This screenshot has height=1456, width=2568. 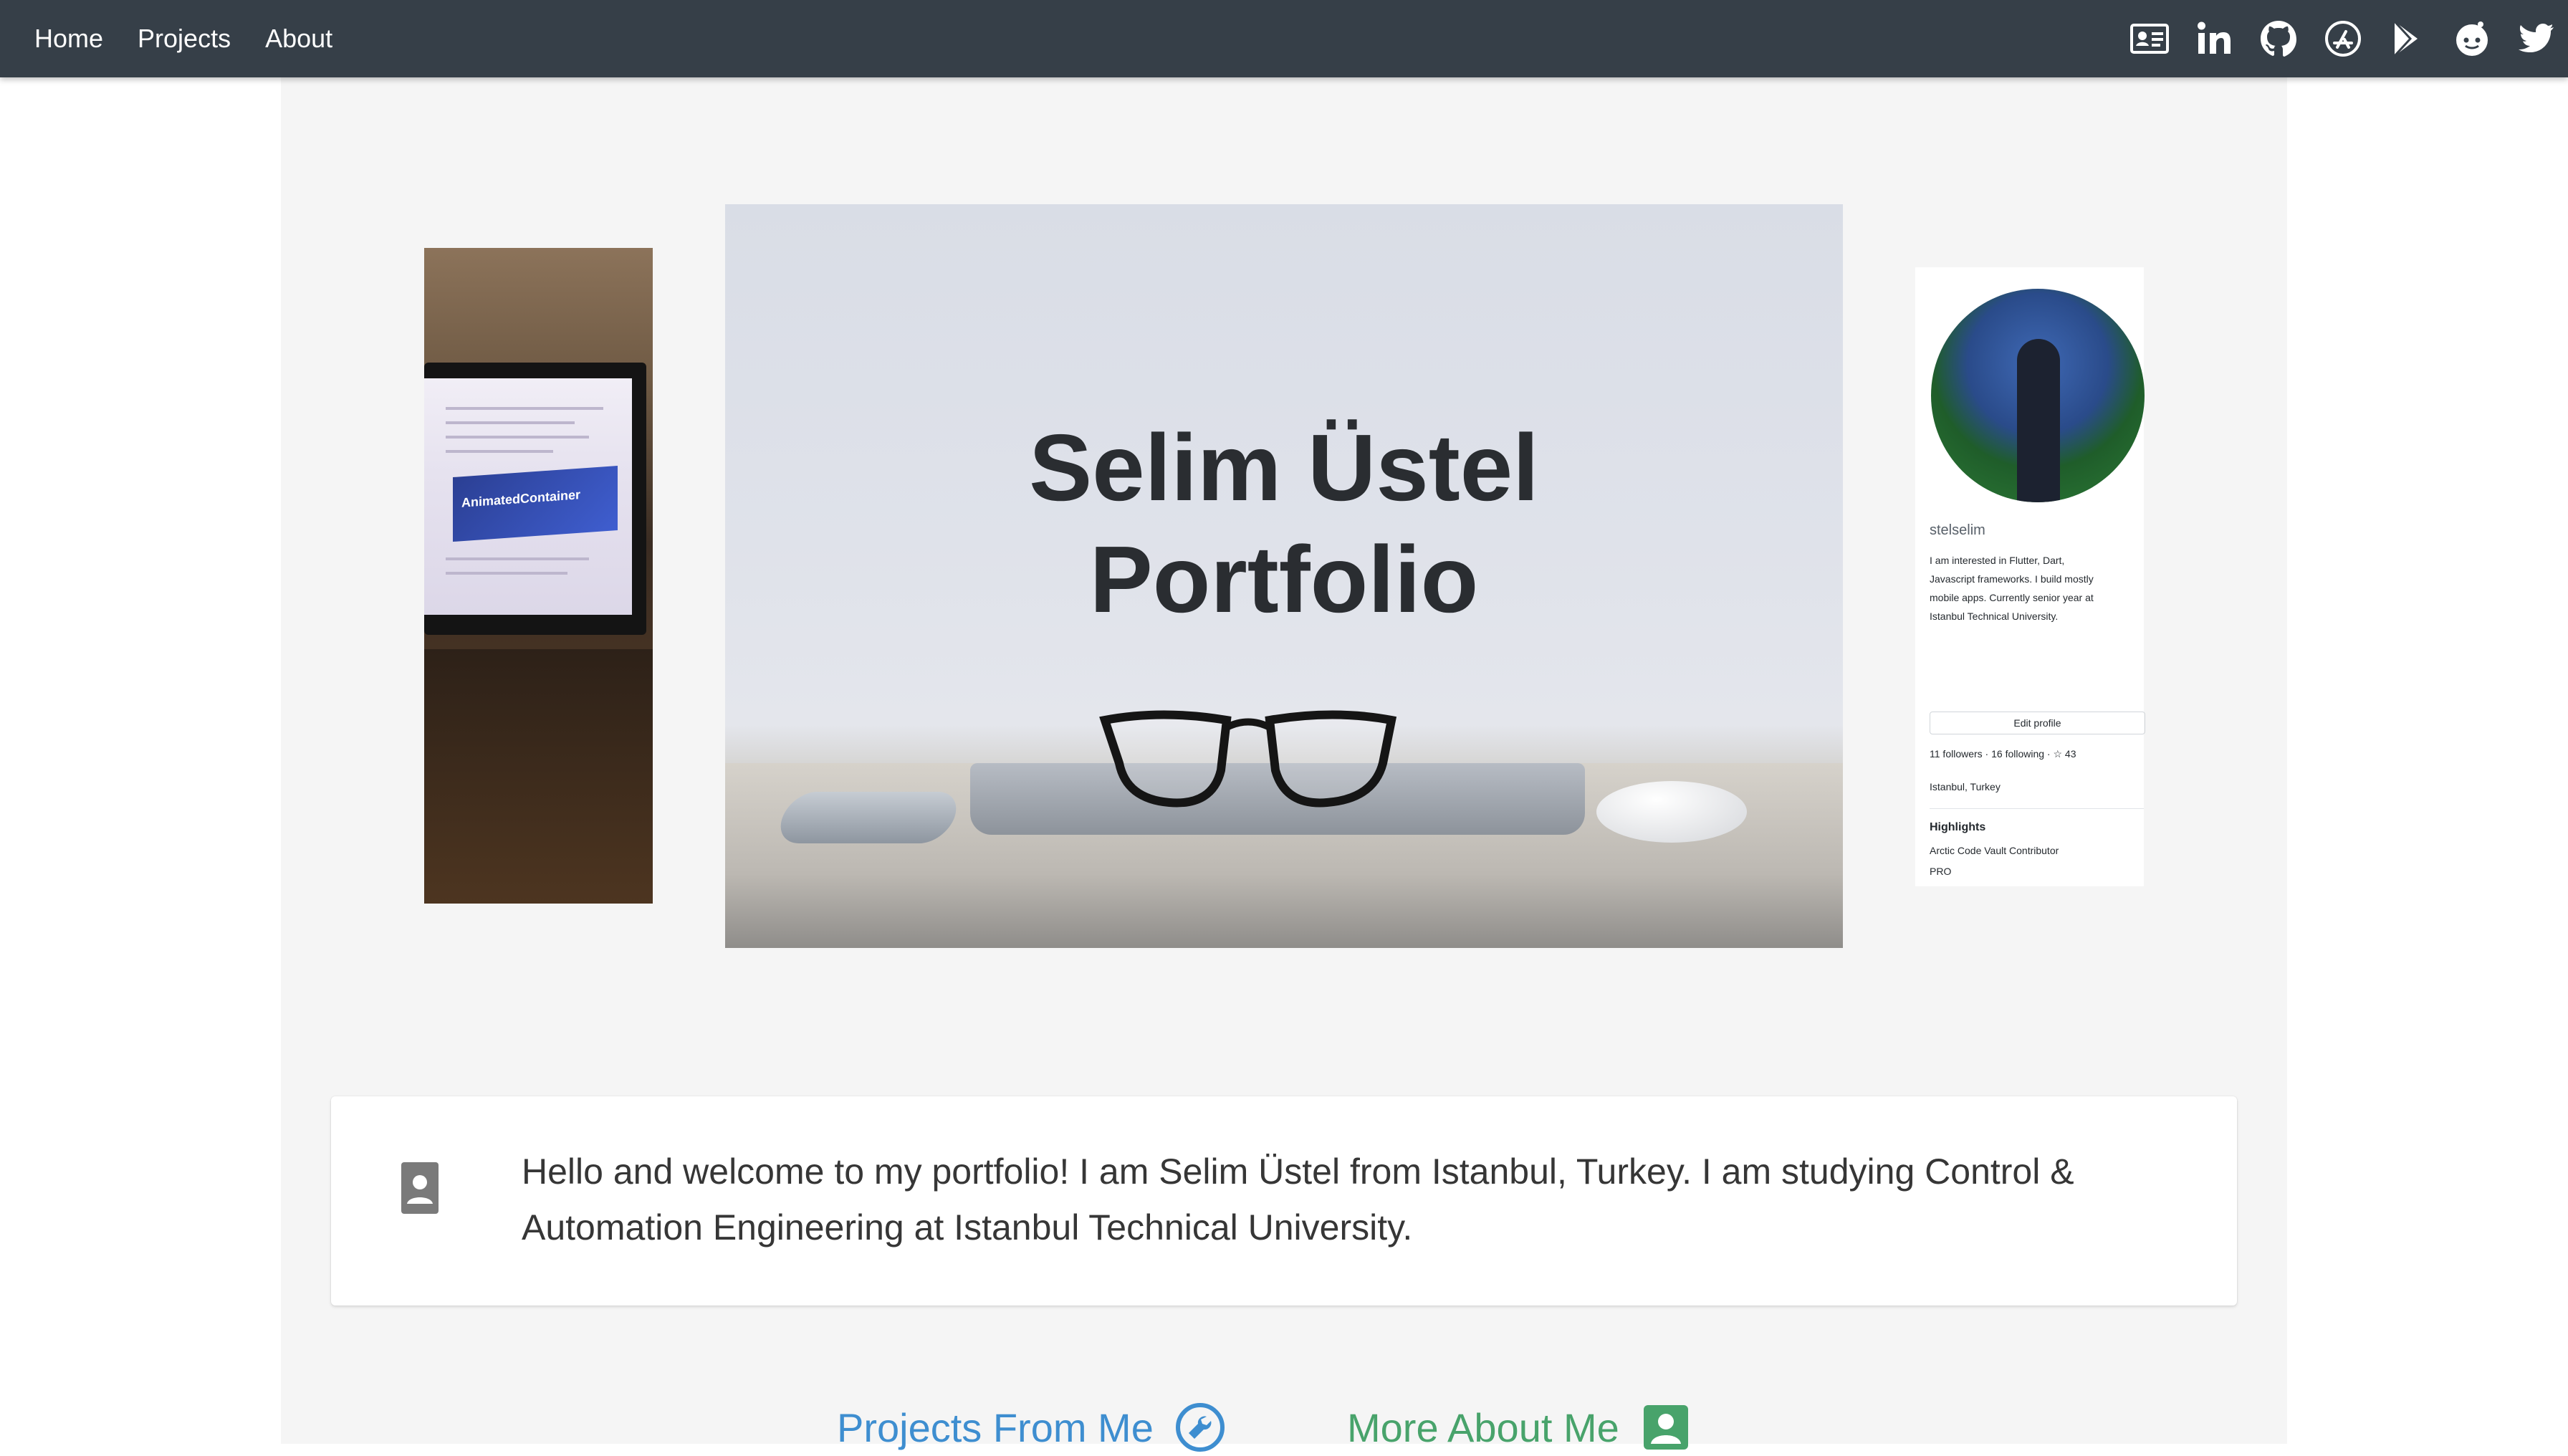 I want to click on reddit-icon, so click(x=2471, y=38).